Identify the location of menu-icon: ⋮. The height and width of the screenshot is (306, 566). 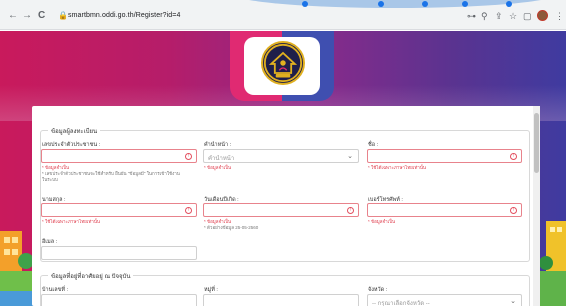
(559, 16).